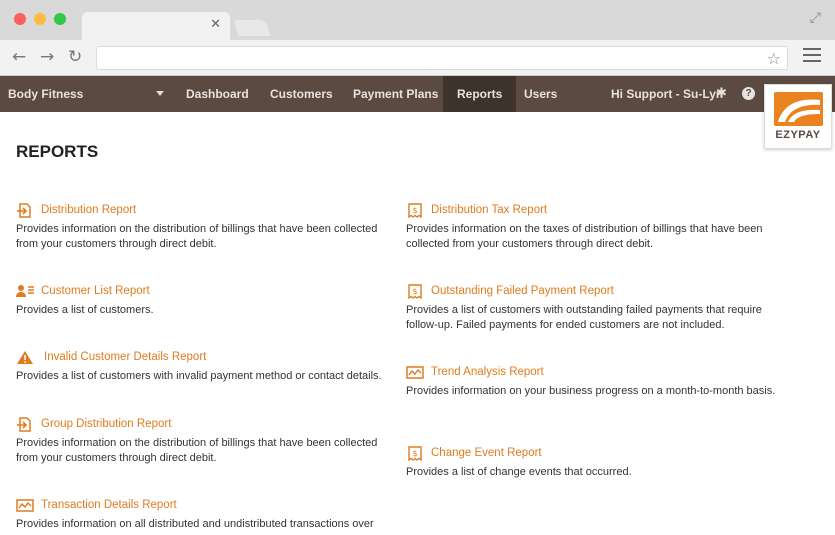 The width and height of the screenshot is (835, 535). Describe the element at coordinates (85, 310) in the screenshot. I see `report-description: Provides a list of customers.` at that location.